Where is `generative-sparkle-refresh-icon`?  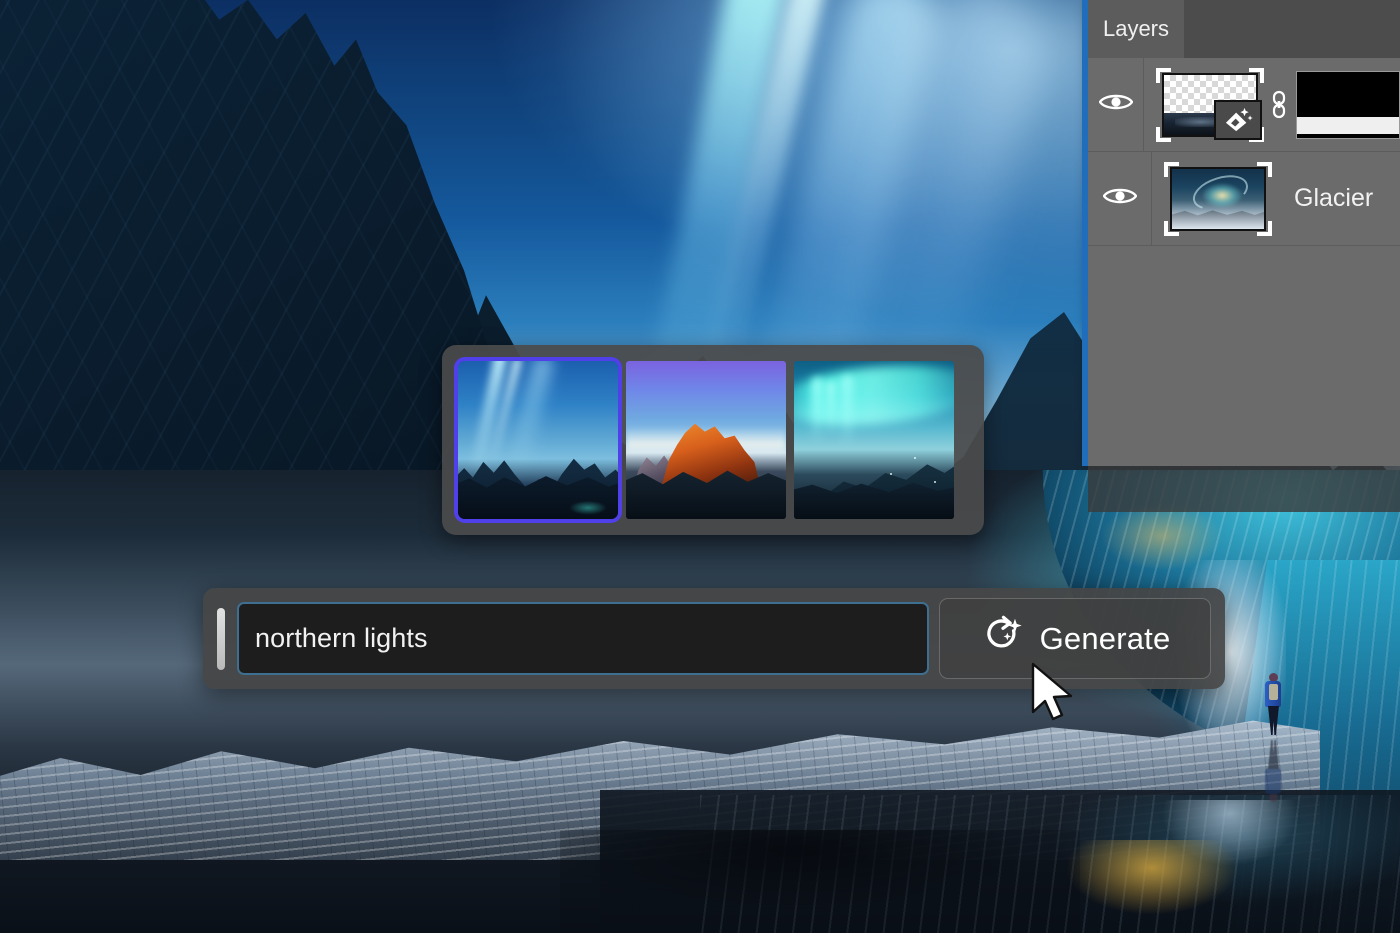
generative-sparkle-refresh-icon is located at coordinates (1003, 638).